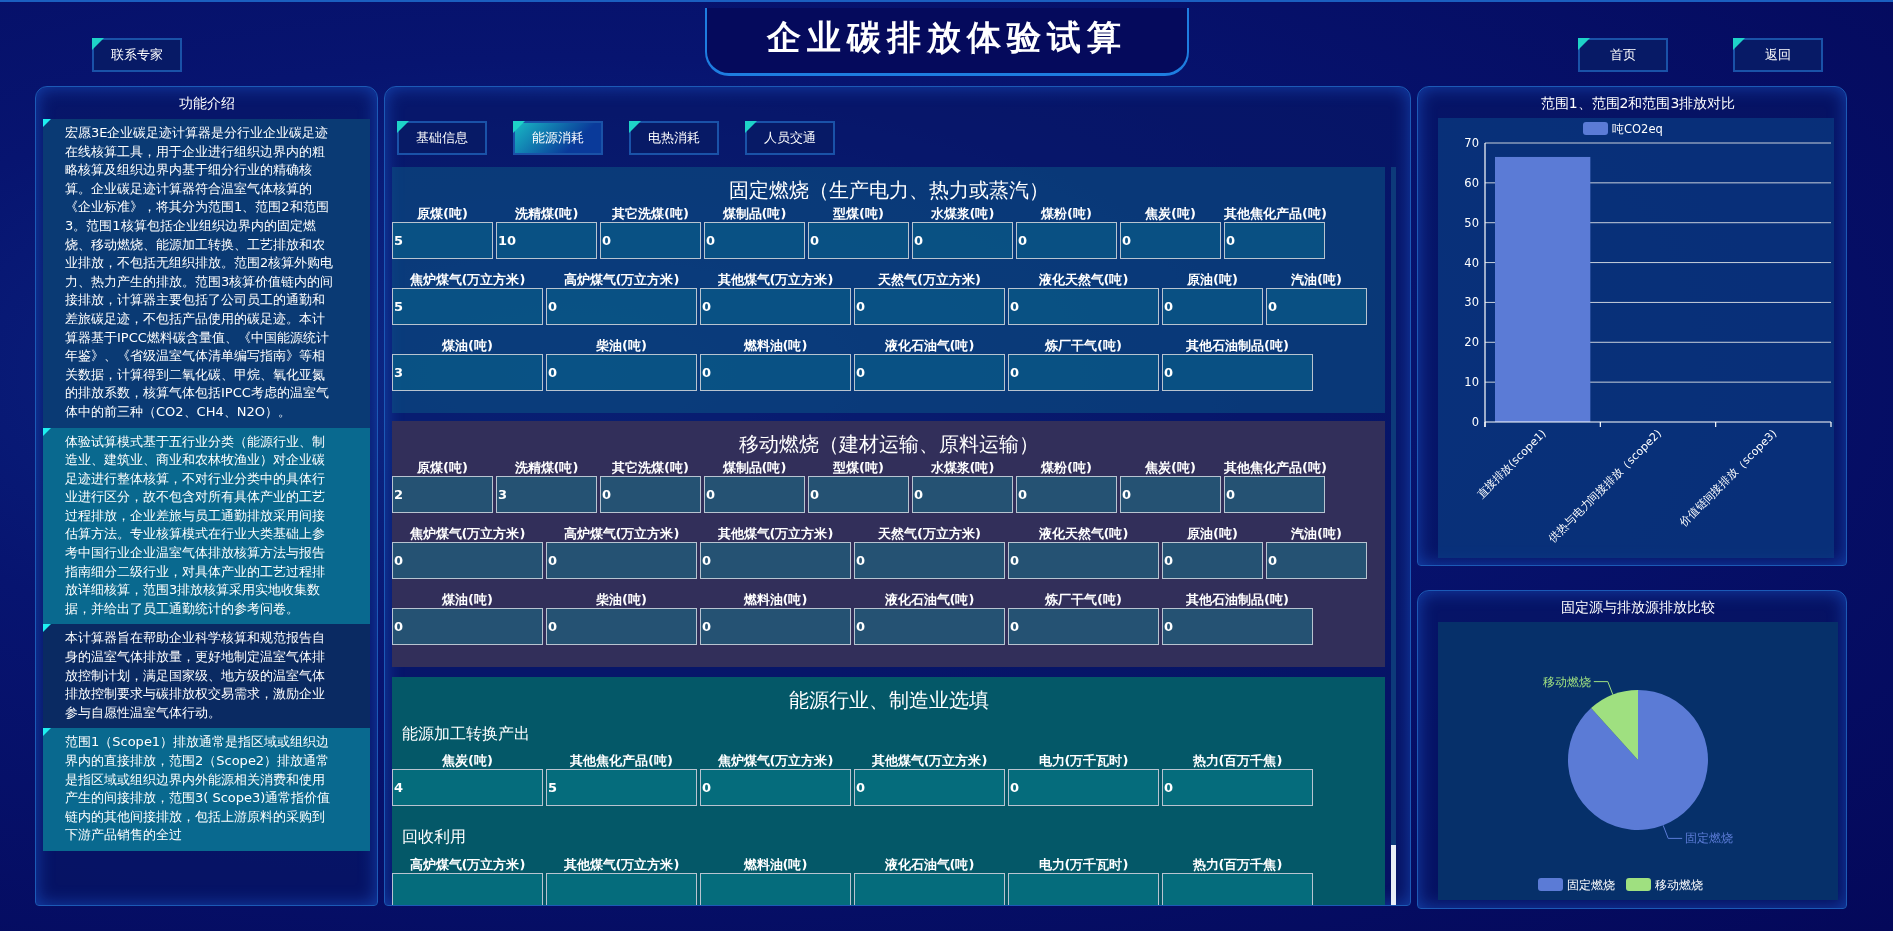  I want to click on contact-expert-button: 联系专家, so click(137, 55).